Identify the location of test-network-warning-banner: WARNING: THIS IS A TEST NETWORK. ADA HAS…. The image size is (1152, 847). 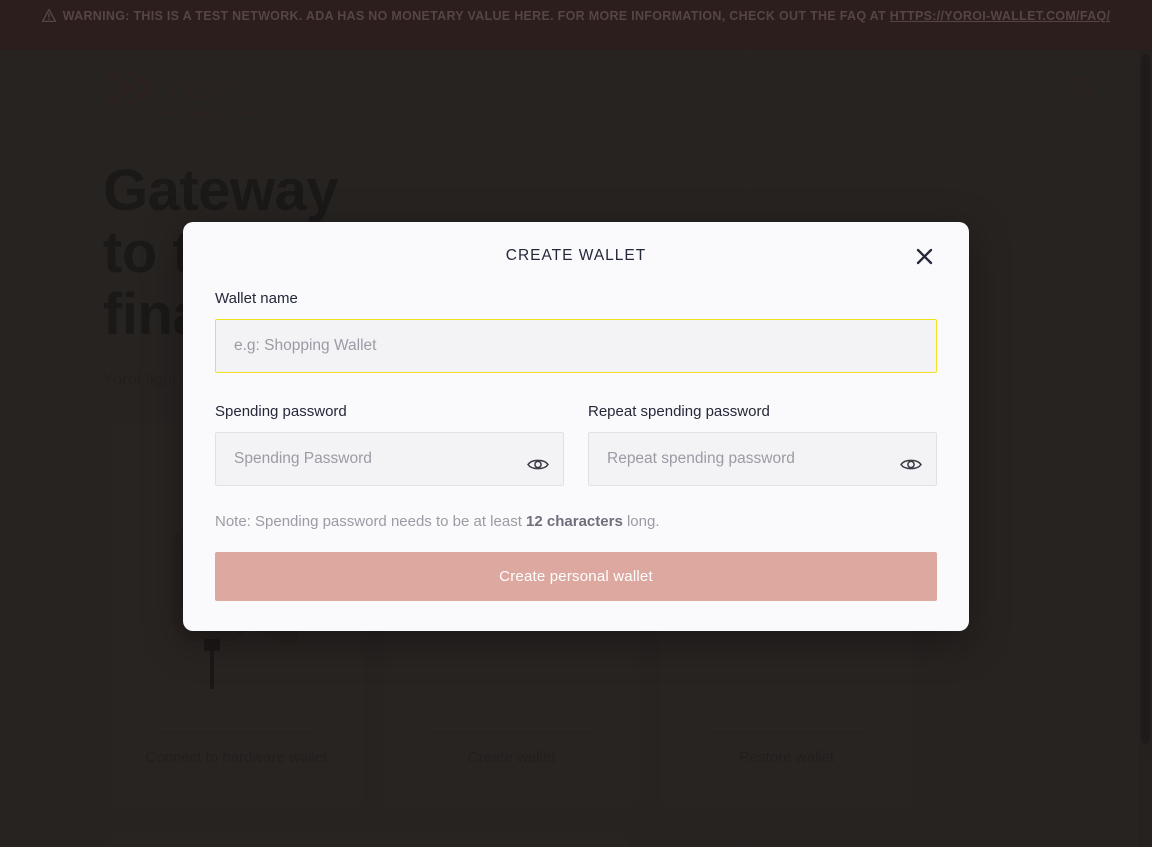
(576, 25).